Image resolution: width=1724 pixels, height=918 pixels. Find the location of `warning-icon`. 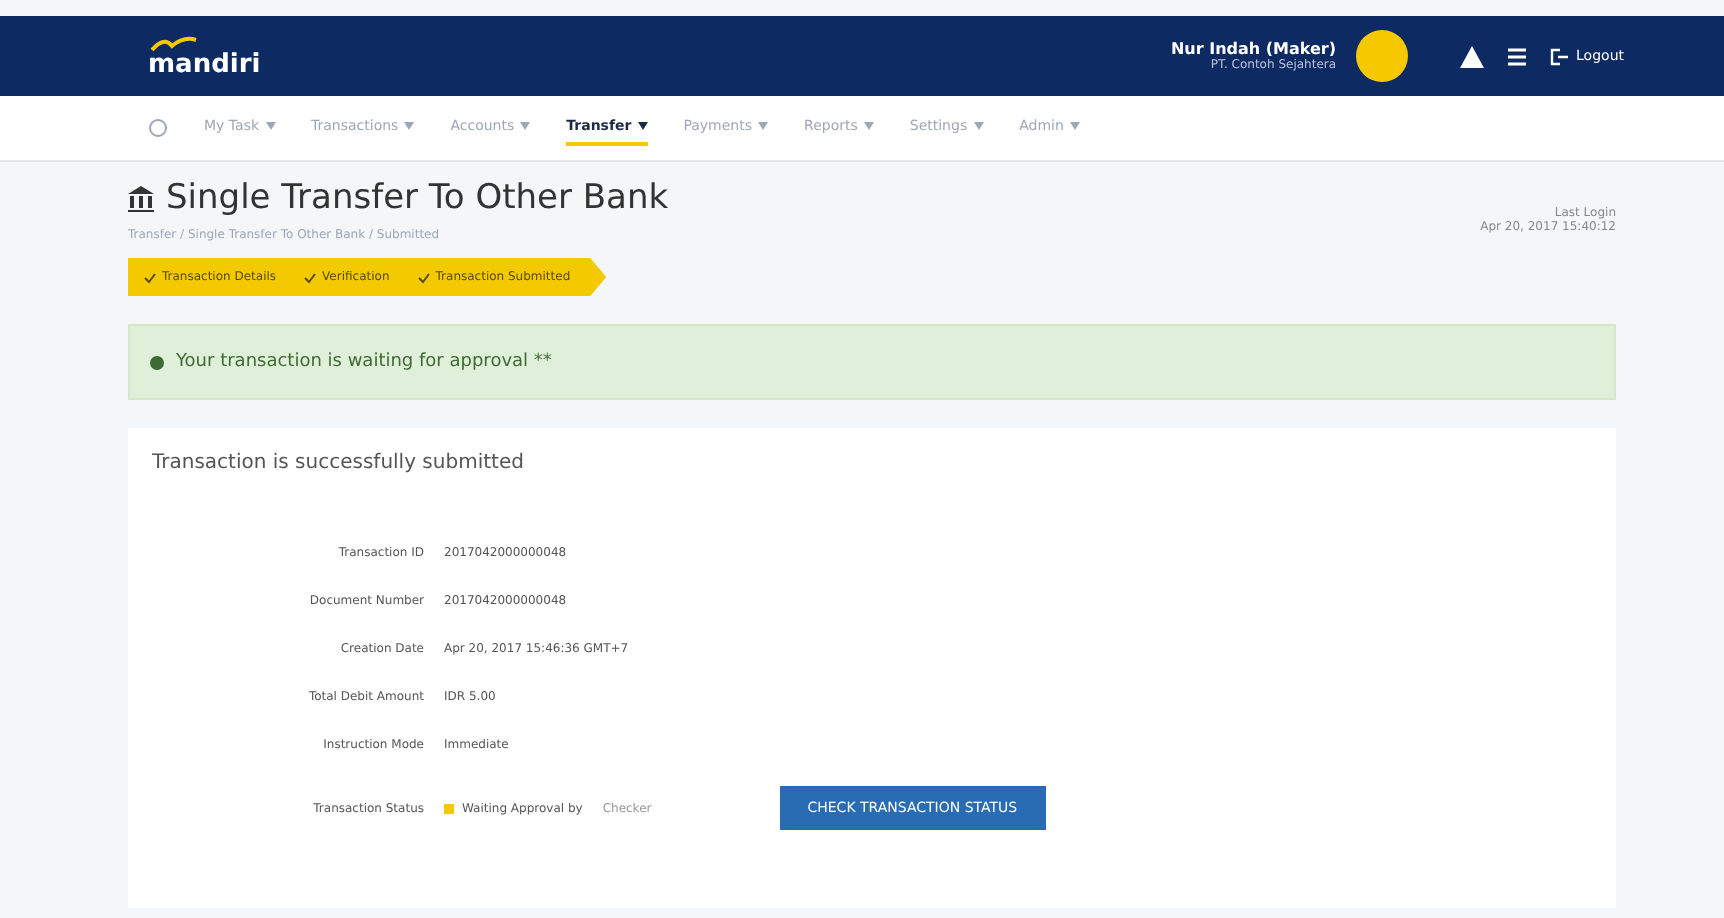

warning-icon is located at coordinates (1472, 56).